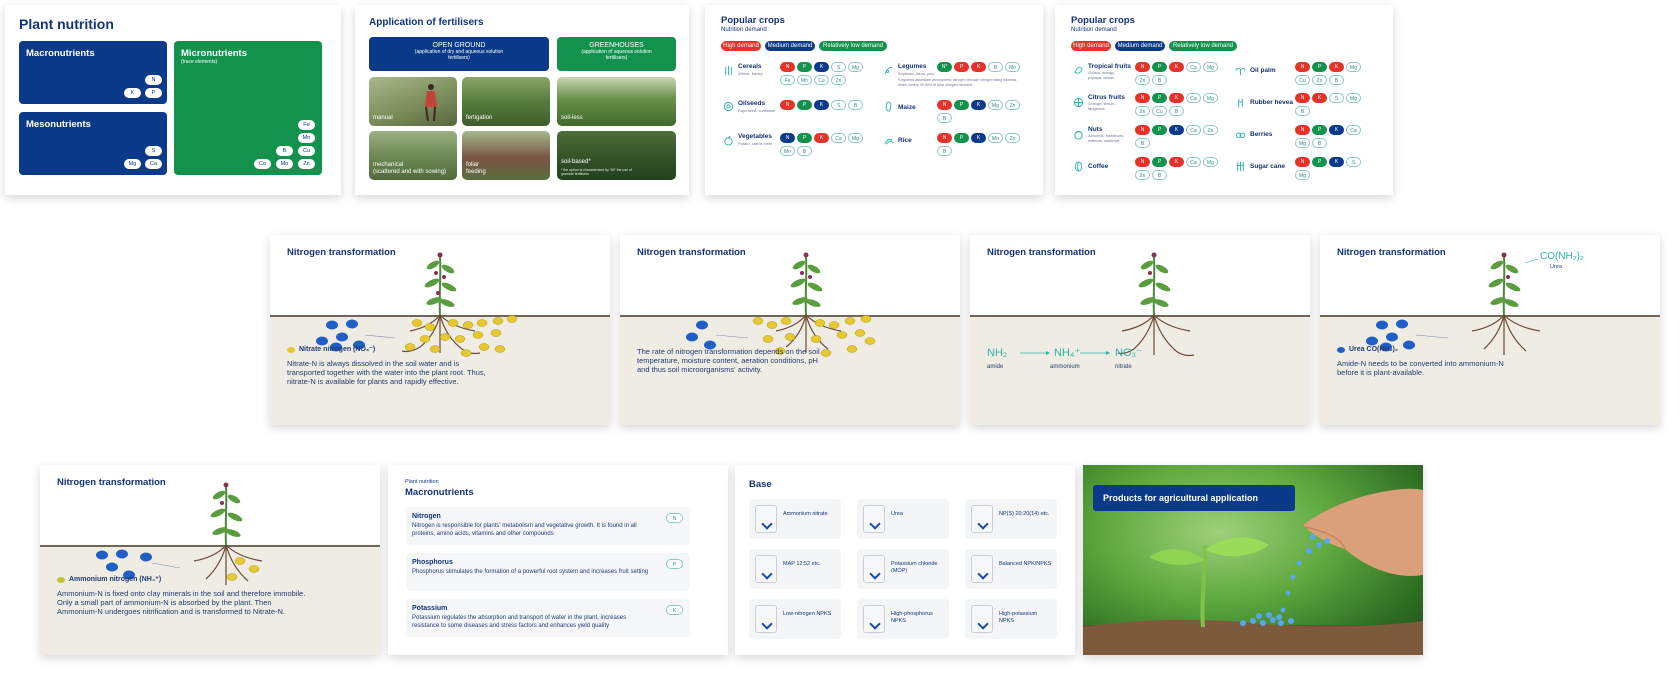 The image size is (1680, 675). What do you see at coordinates (506, 101) in the screenshot?
I see `photo-fertigation: fertigation` at bounding box center [506, 101].